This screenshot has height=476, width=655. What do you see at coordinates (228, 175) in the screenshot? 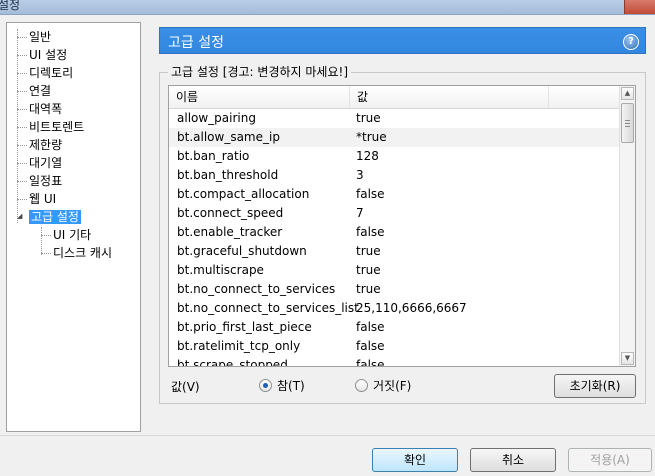
I see `setting-name: bt.ban_threshold` at bounding box center [228, 175].